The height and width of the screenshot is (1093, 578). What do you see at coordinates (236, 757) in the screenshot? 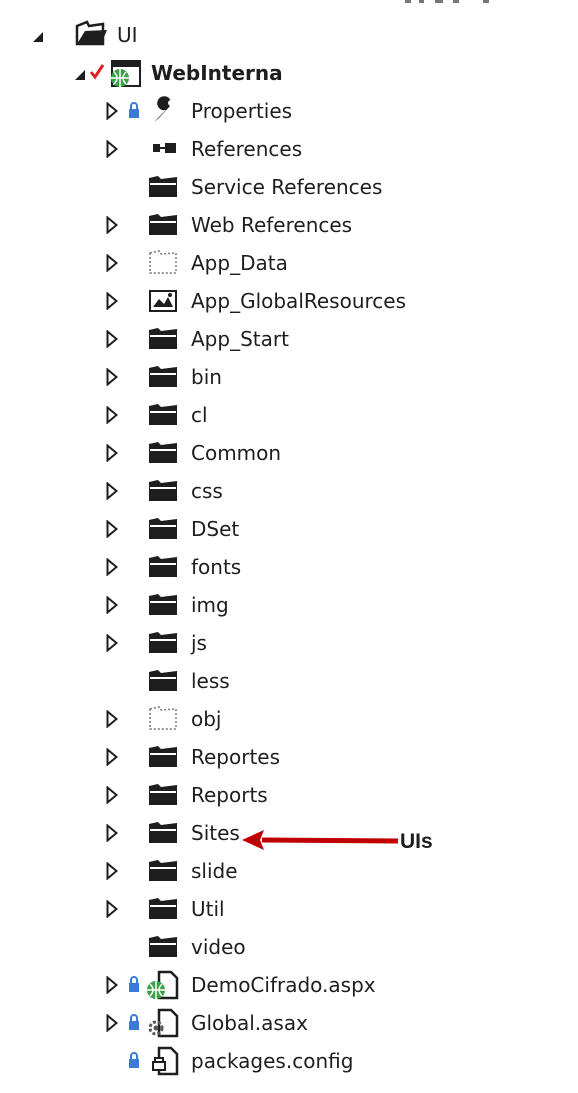
I see `tree-node-label: Reportes` at bounding box center [236, 757].